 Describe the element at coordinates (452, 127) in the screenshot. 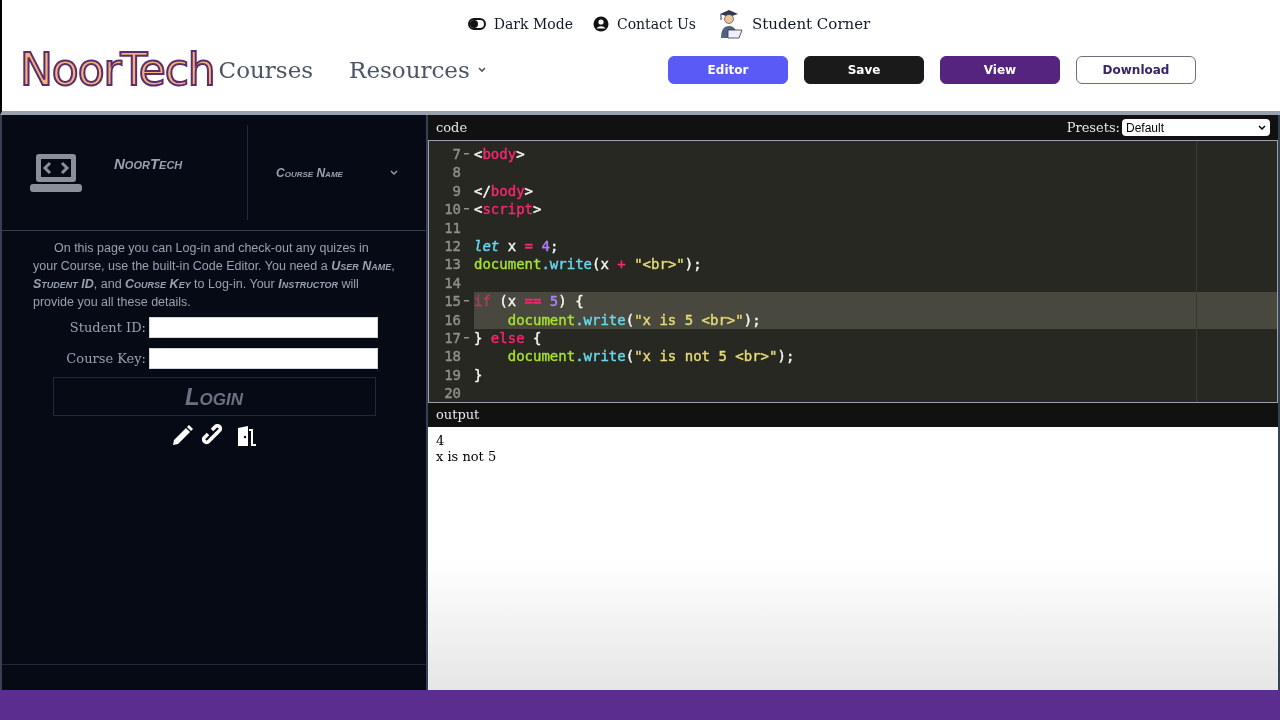

I see `panel-title: code` at that location.